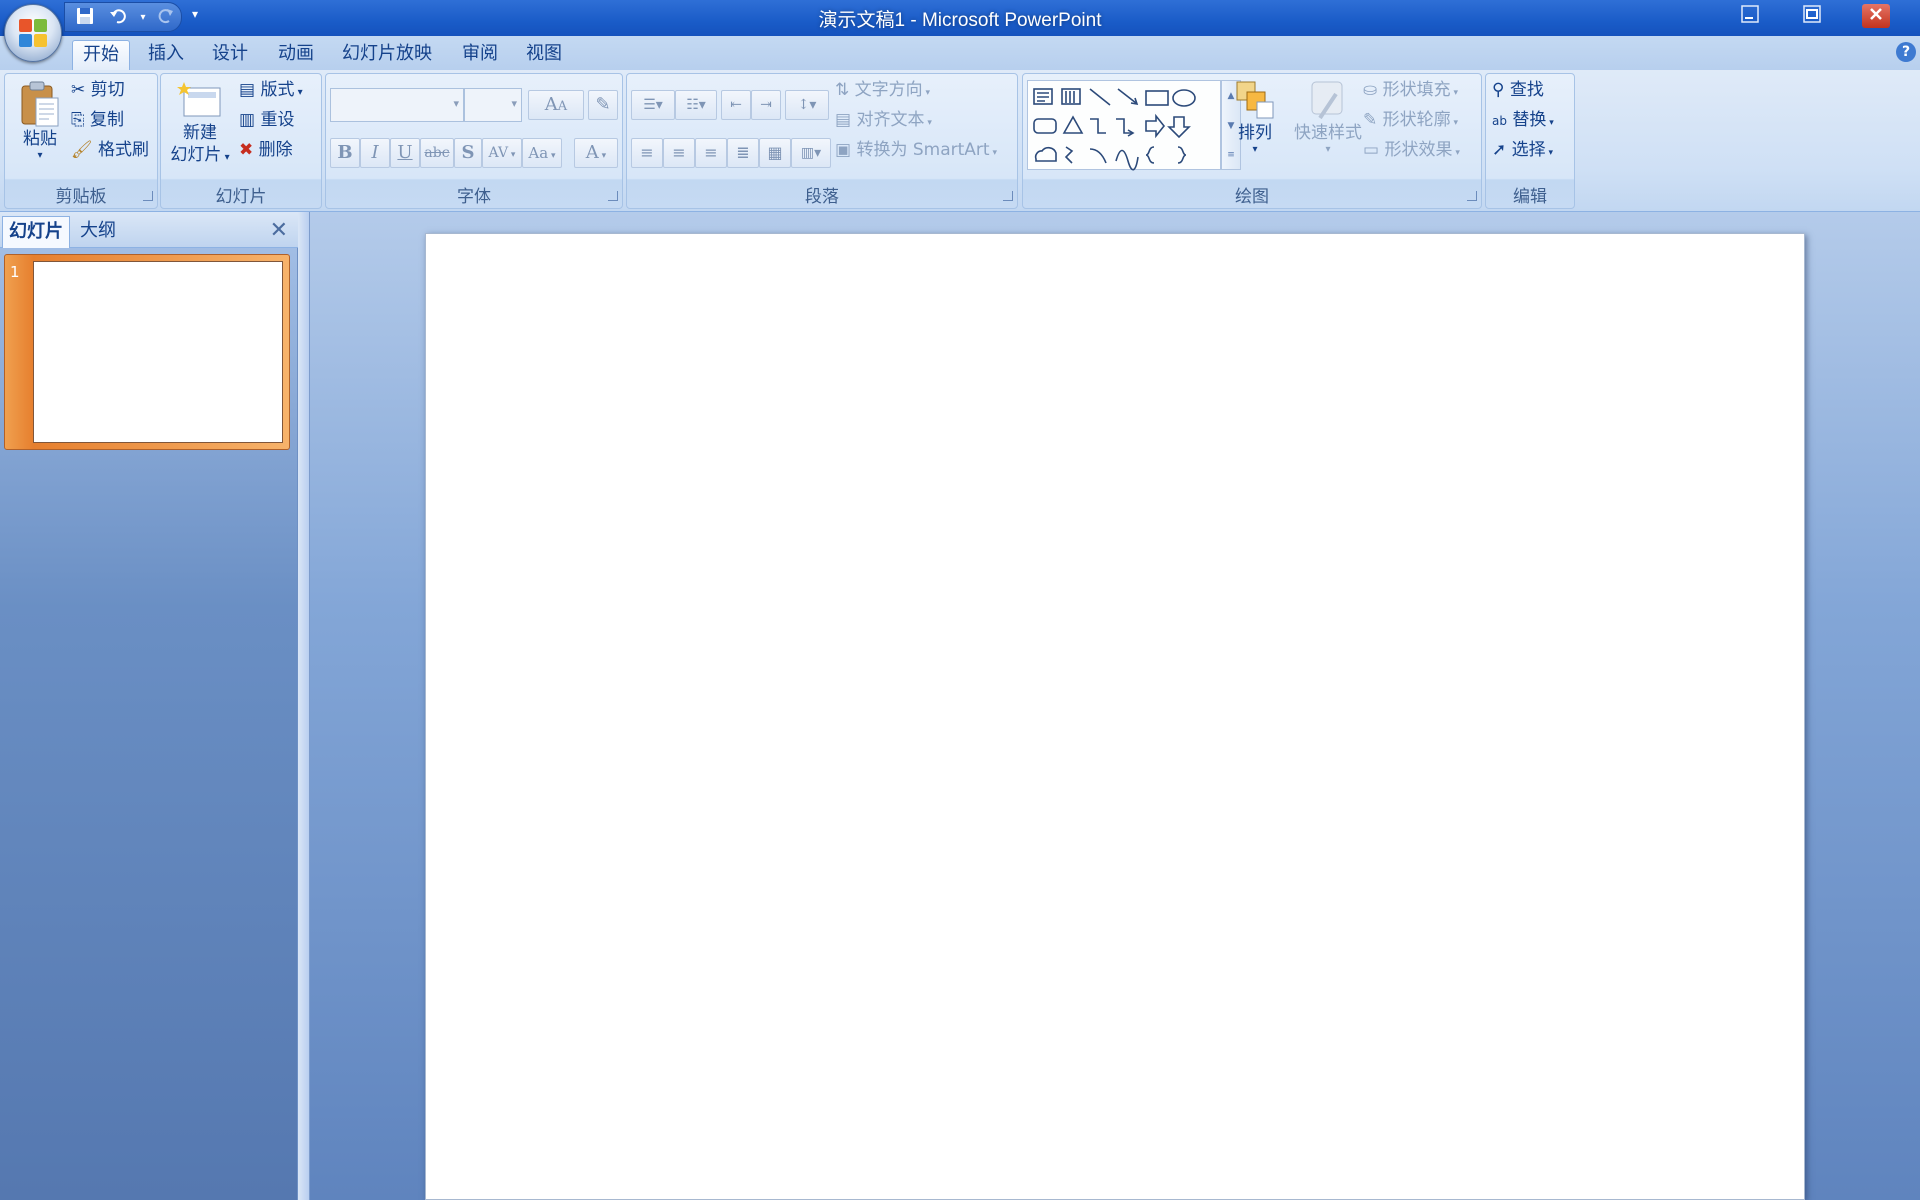  What do you see at coordinates (82, 150) in the screenshot?
I see `brush-icon: 🖌` at bounding box center [82, 150].